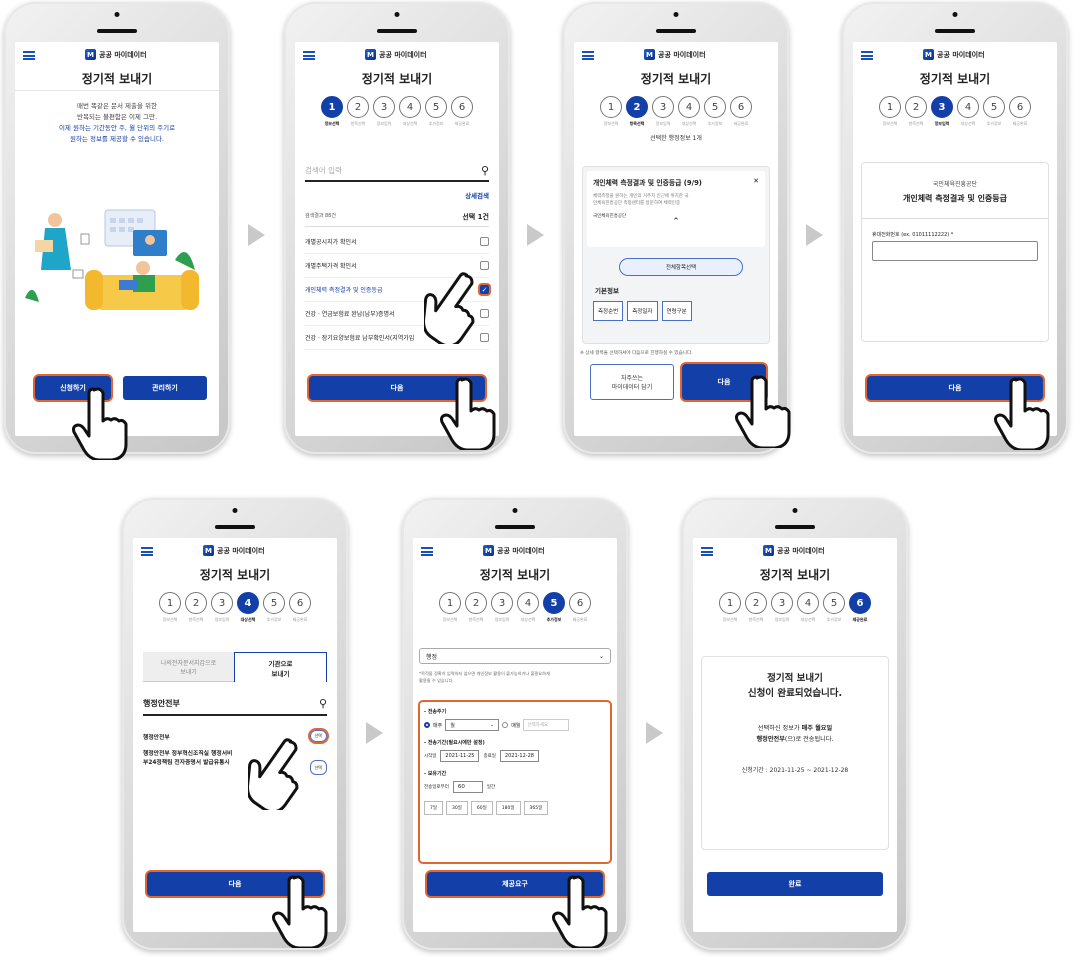  I want to click on complete-period: 신청기간 : 2021-11-25 ~ 2021-12-28, so click(795, 770).